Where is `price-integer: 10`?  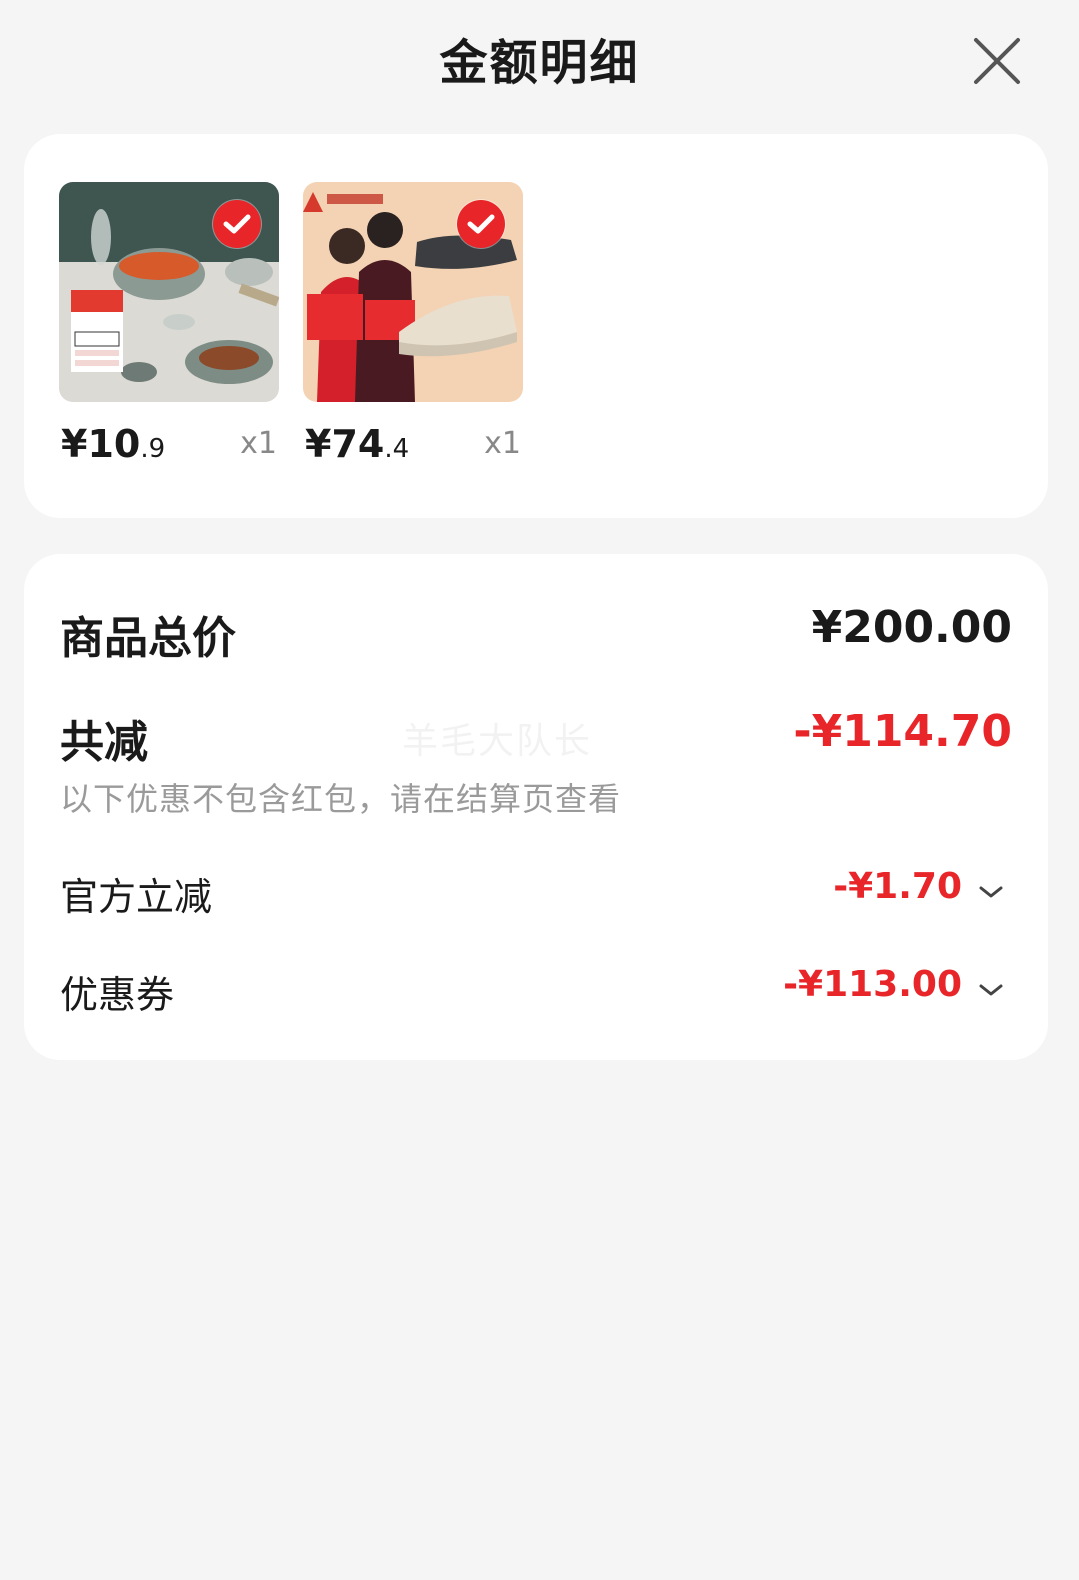
price-integer: 10 is located at coordinates (114, 444).